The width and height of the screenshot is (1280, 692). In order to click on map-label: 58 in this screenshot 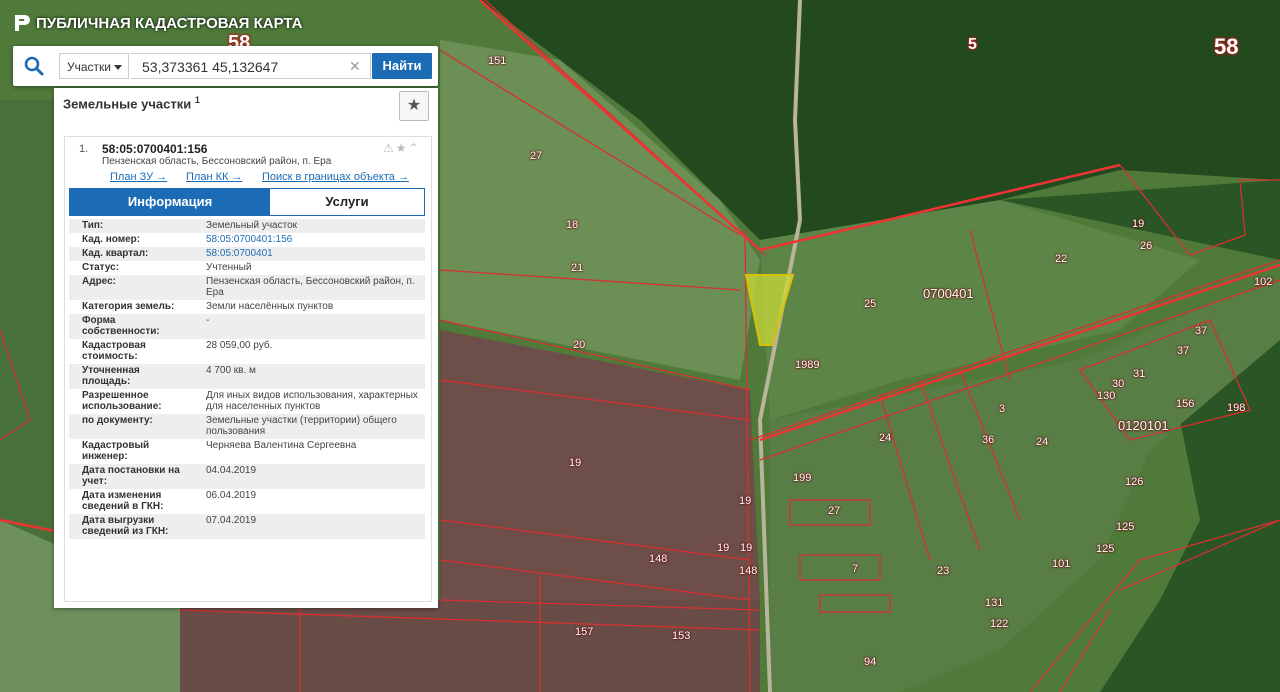, I will do `click(1226, 46)`.